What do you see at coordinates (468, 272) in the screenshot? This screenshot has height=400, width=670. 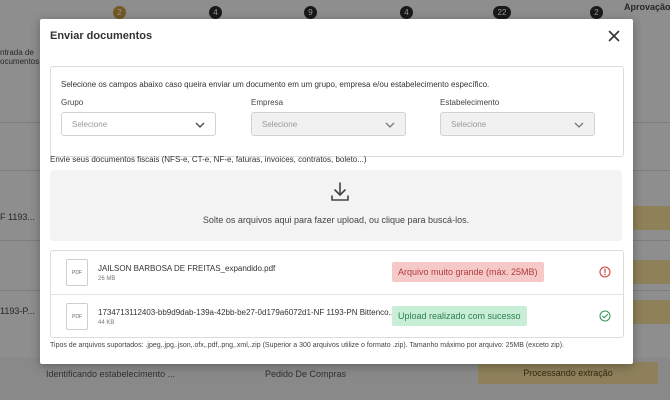 I see `status-badge: Arquivo muito grande (máx. 25MB)` at bounding box center [468, 272].